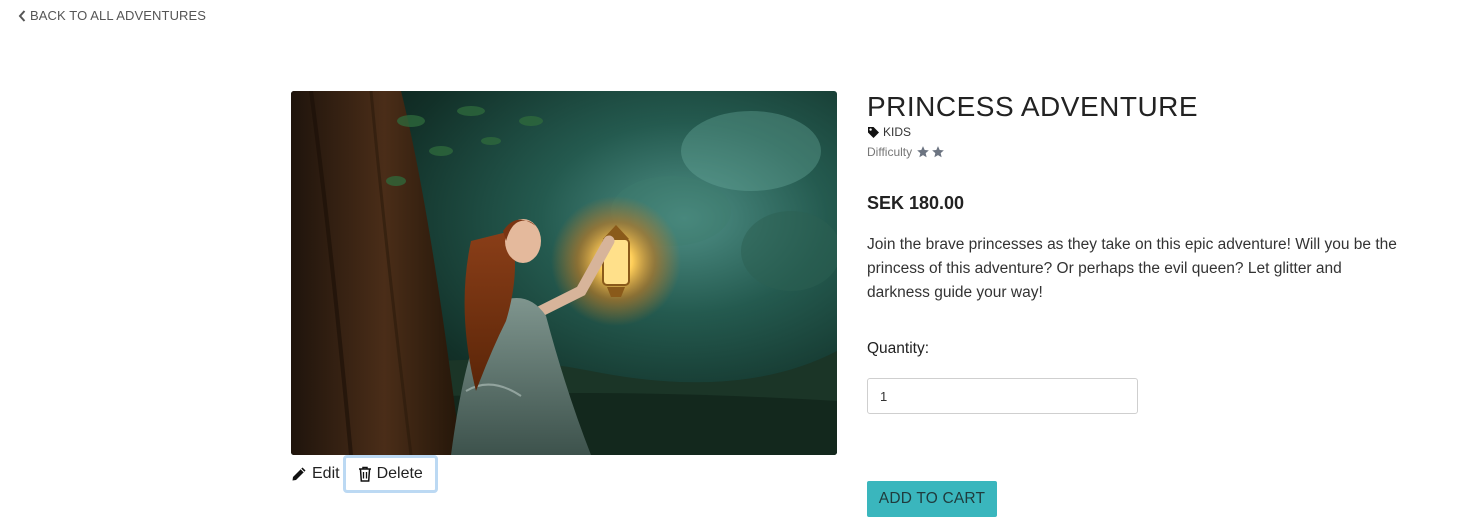 The image size is (1480, 526). I want to click on product-title: PRINCESS ADVENTURE, so click(1033, 106).